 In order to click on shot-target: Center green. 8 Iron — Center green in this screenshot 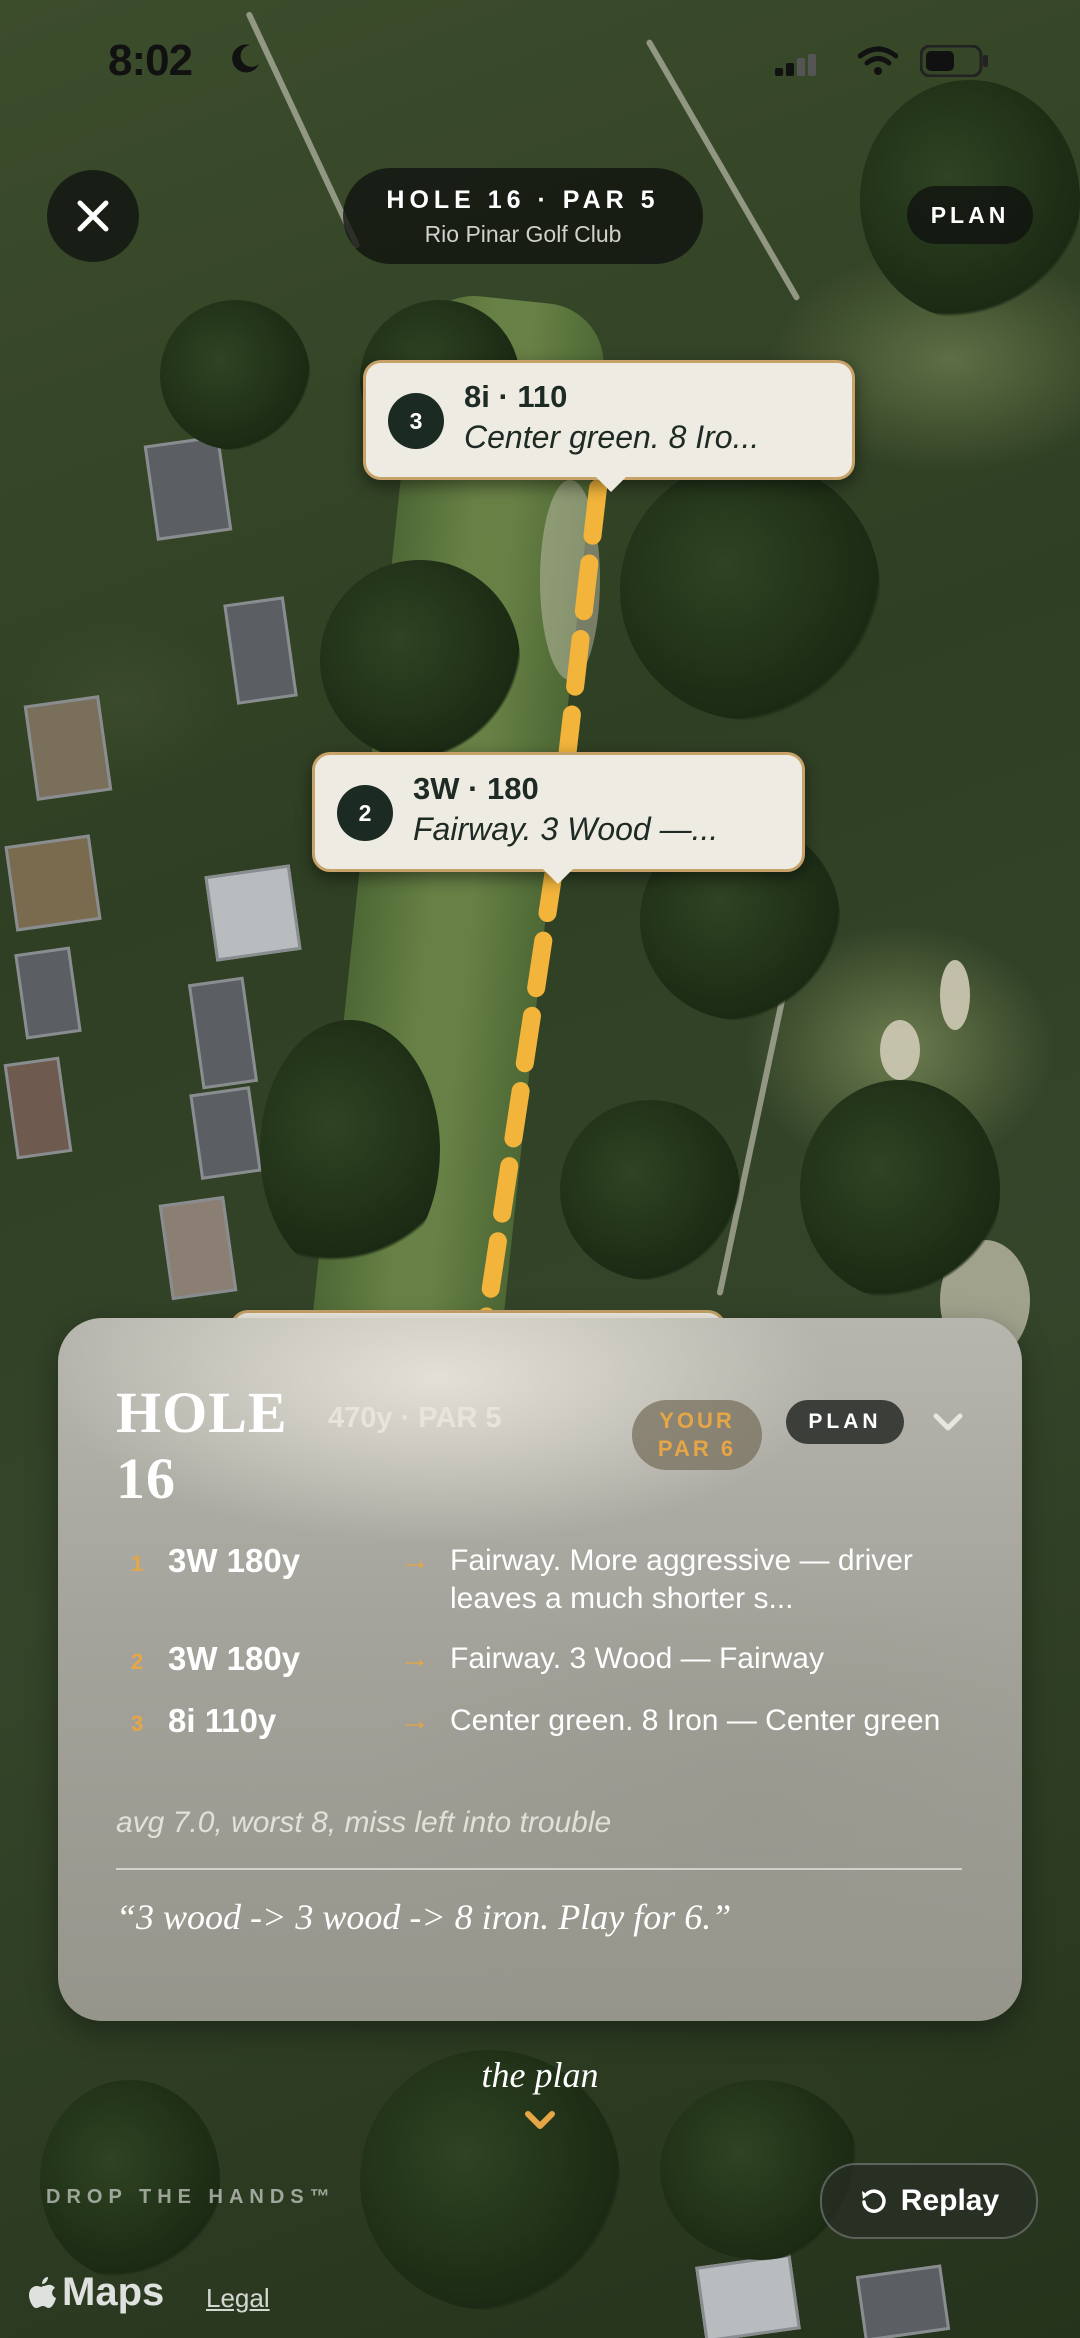, I will do `click(695, 1720)`.